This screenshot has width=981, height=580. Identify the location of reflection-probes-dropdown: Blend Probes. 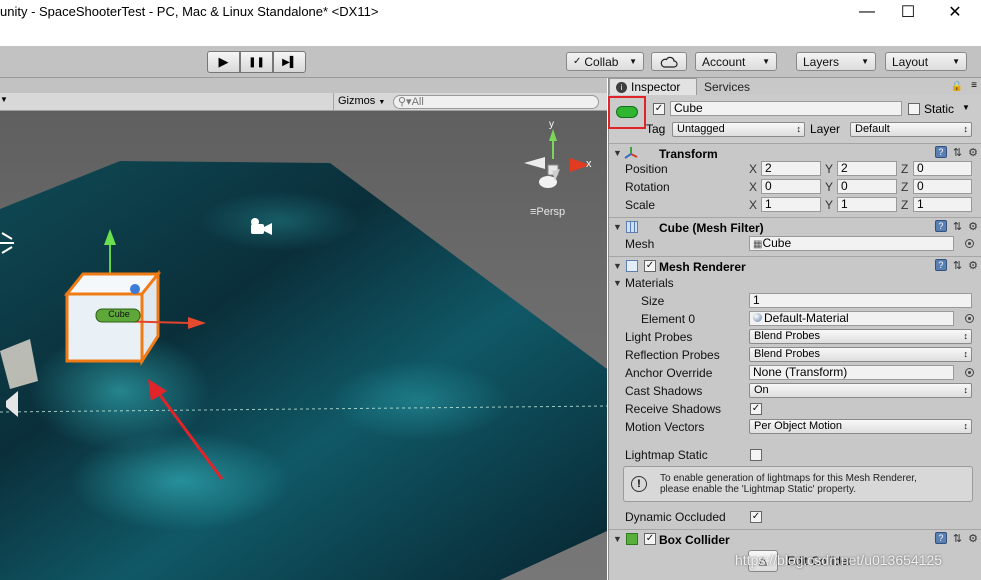
(860, 354).